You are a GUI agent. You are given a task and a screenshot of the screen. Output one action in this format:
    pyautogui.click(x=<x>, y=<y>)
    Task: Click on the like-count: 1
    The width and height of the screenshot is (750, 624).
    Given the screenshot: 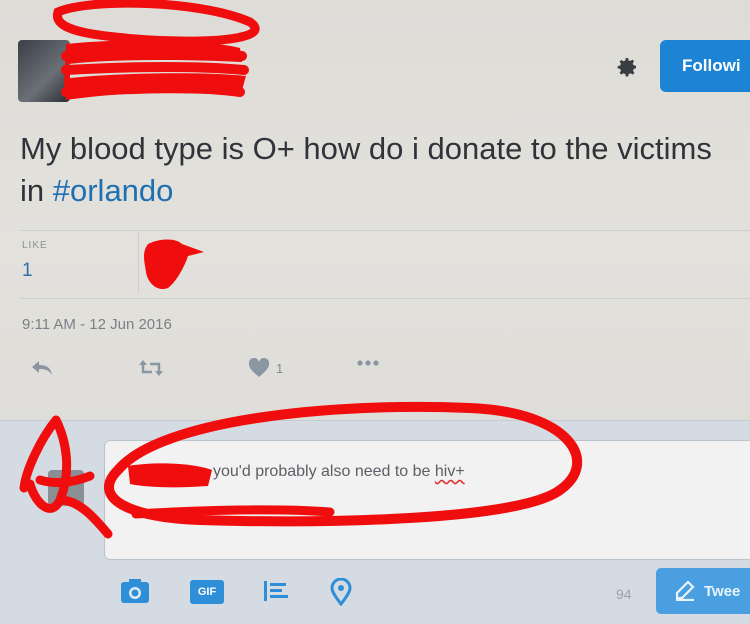 What is the action you would take?
    pyautogui.click(x=27, y=271)
    